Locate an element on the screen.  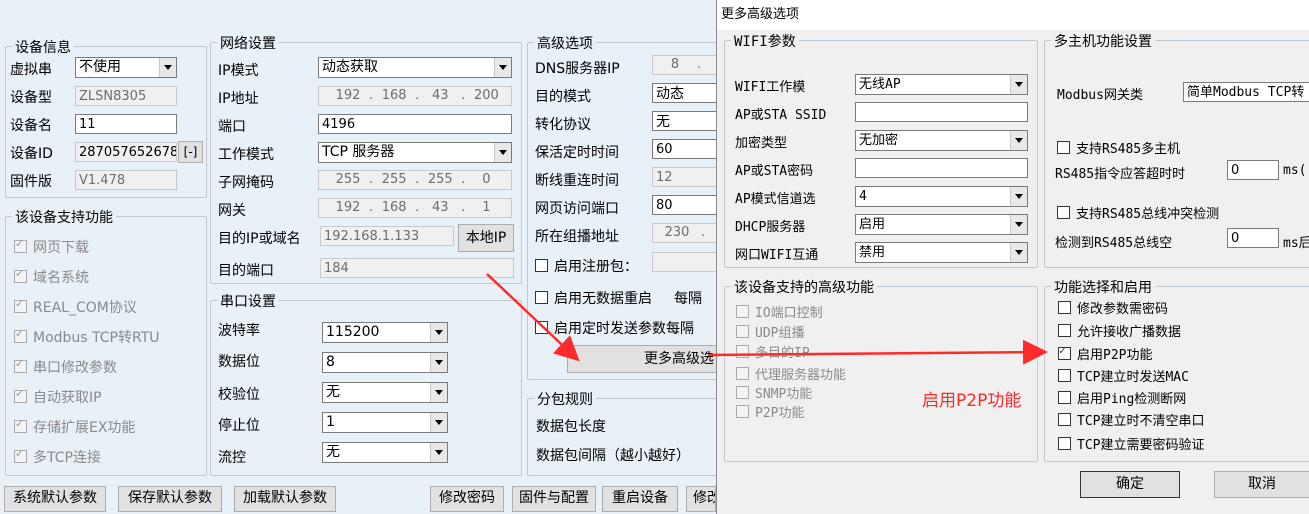
annotation-text: 启用P2P功能 is located at coordinates (972, 401).